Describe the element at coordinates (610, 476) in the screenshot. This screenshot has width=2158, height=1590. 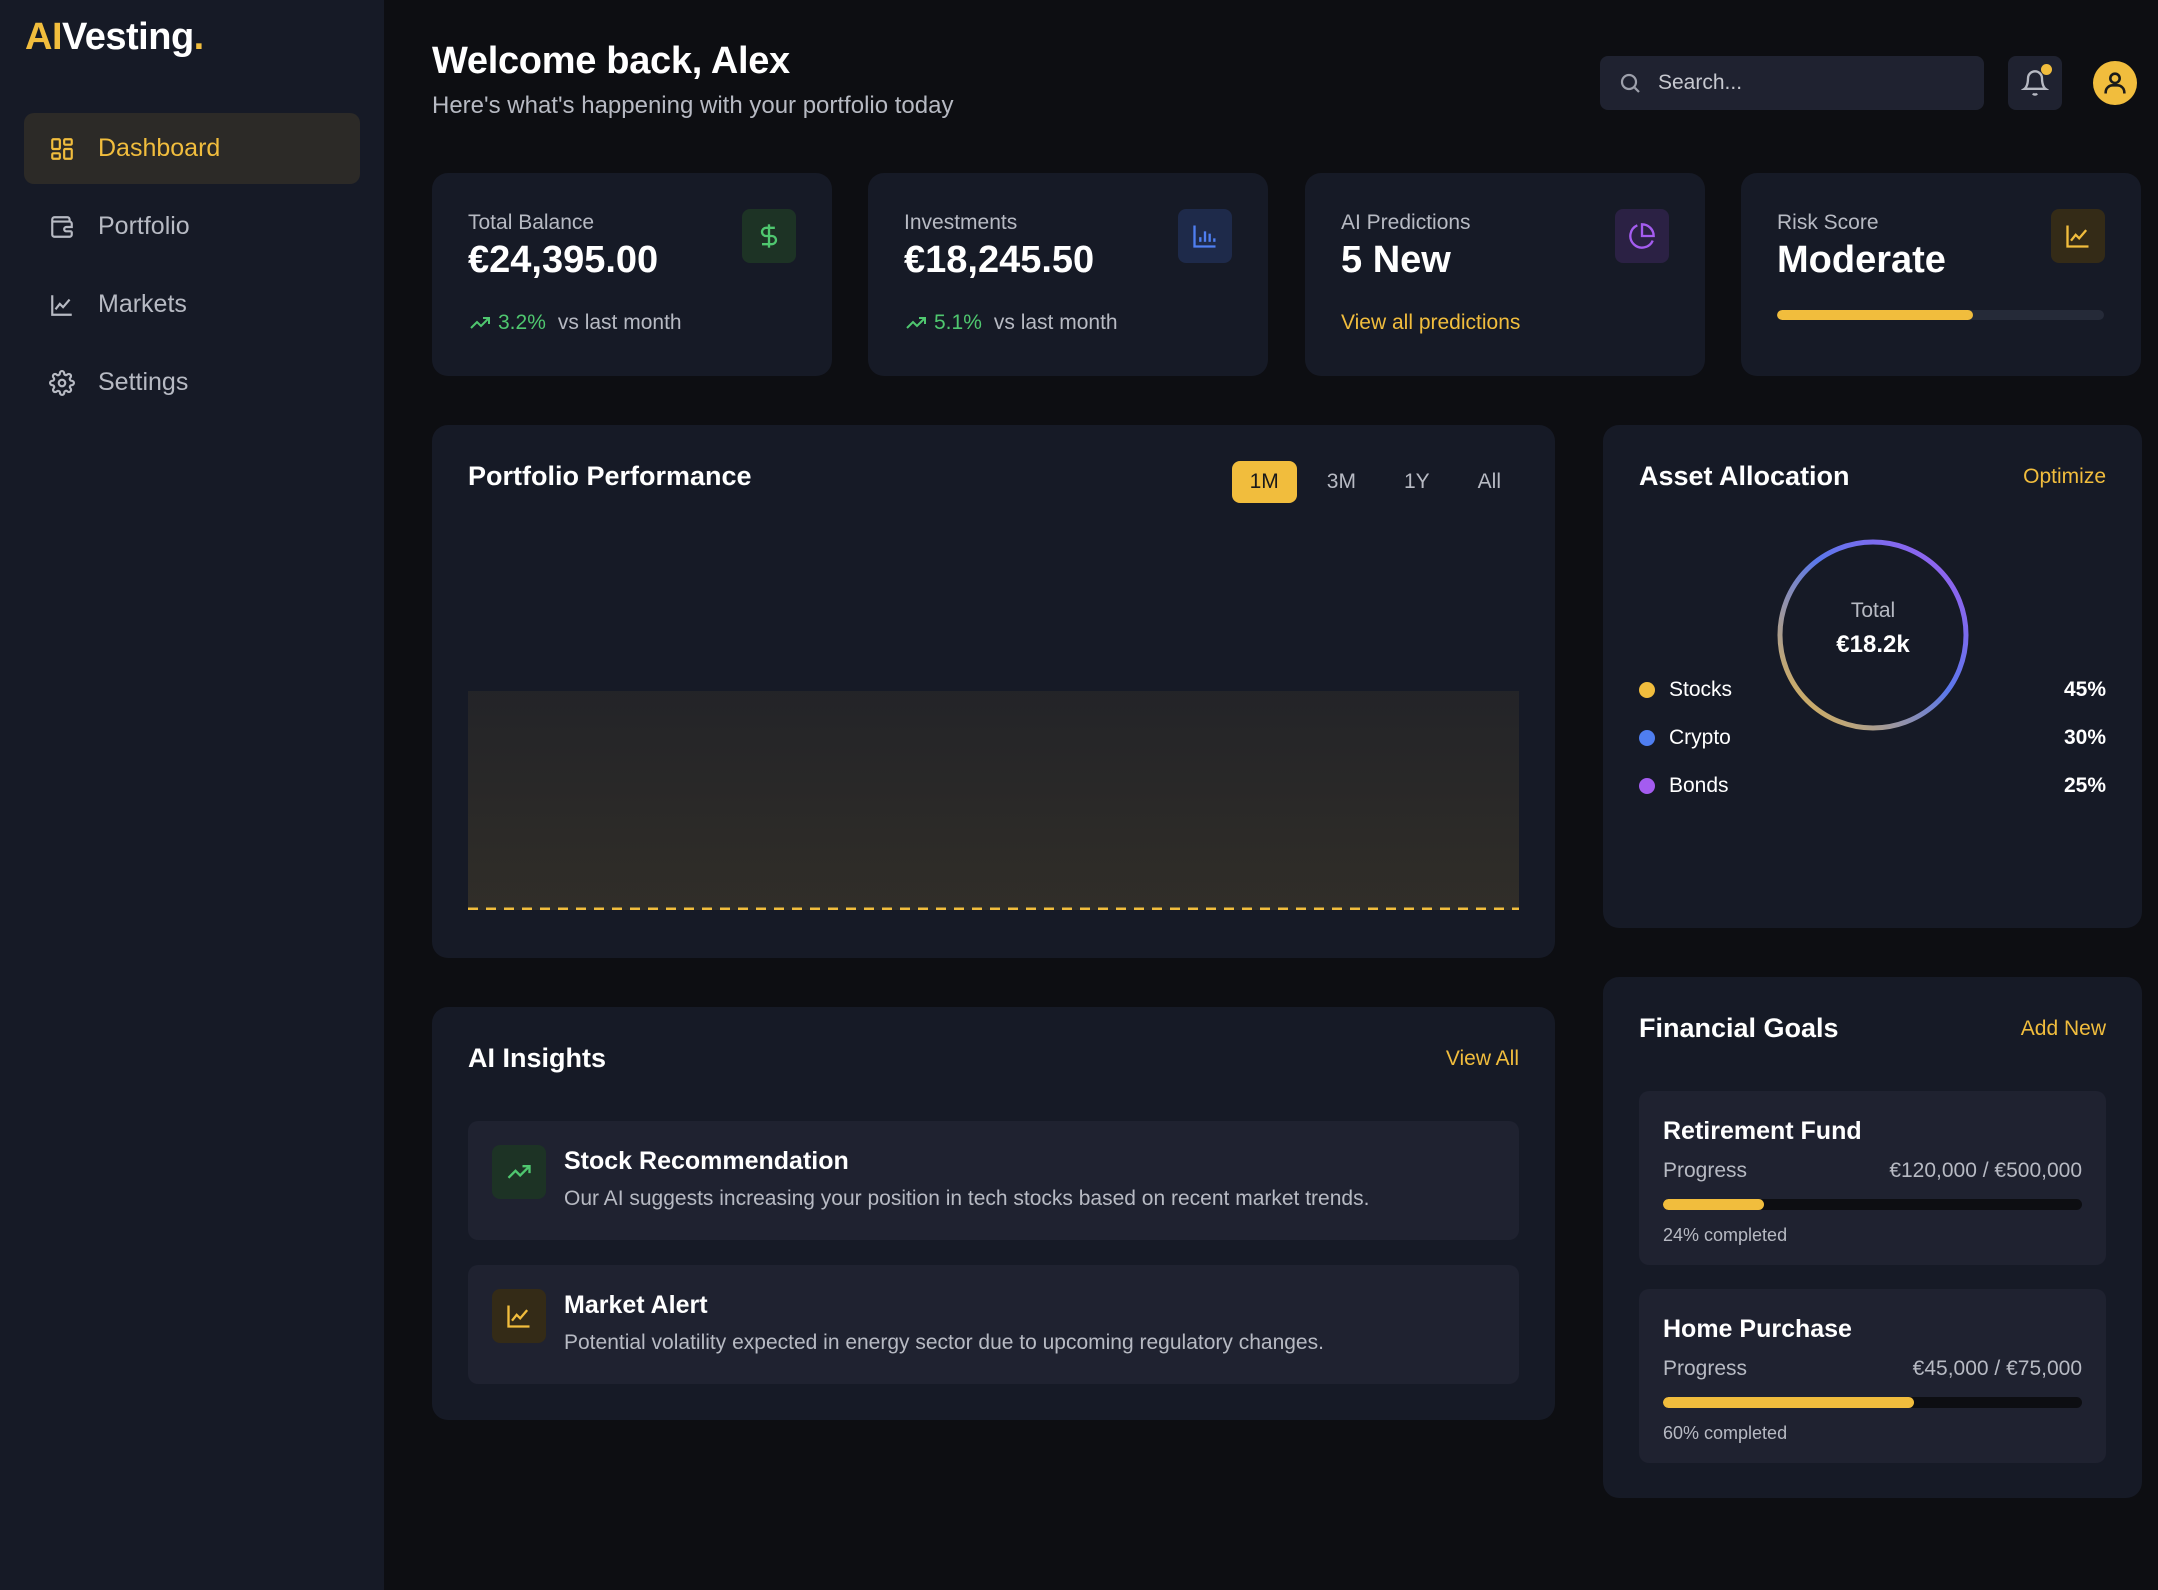
I see `card-title: Portfolio Performance` at that location.